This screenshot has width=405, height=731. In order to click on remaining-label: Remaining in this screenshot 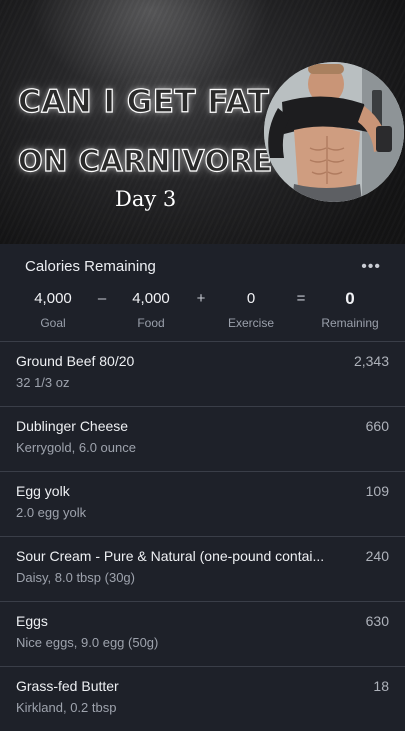, I will do `click(350, 323)`.